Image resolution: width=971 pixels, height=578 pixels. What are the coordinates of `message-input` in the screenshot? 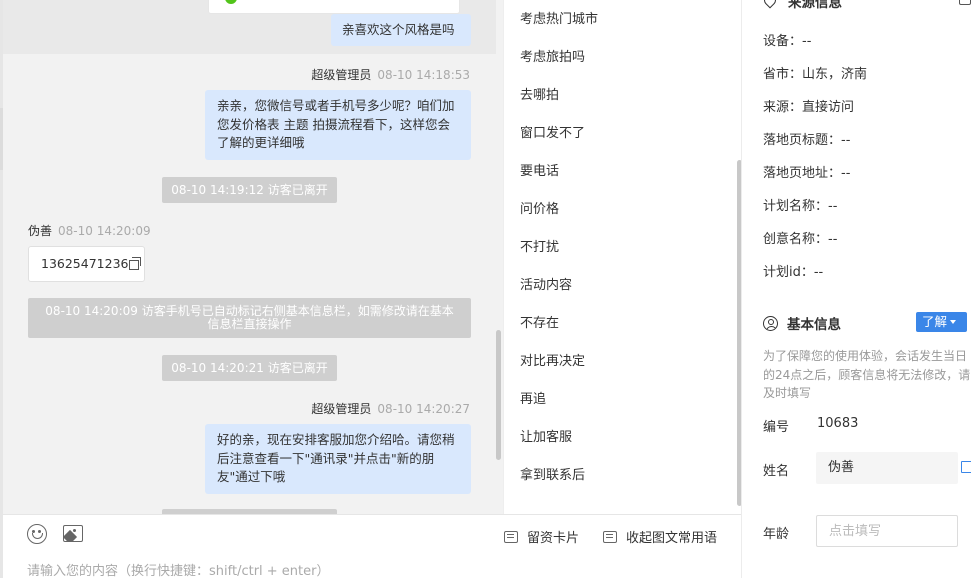 It's located at (377, 569).